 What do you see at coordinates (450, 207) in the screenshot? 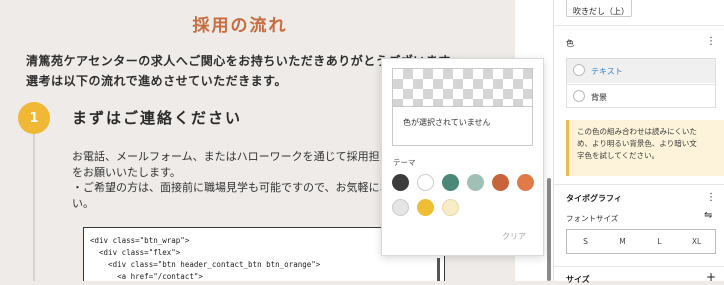
I see `swatch-cream` at bounding box center [450, 207].